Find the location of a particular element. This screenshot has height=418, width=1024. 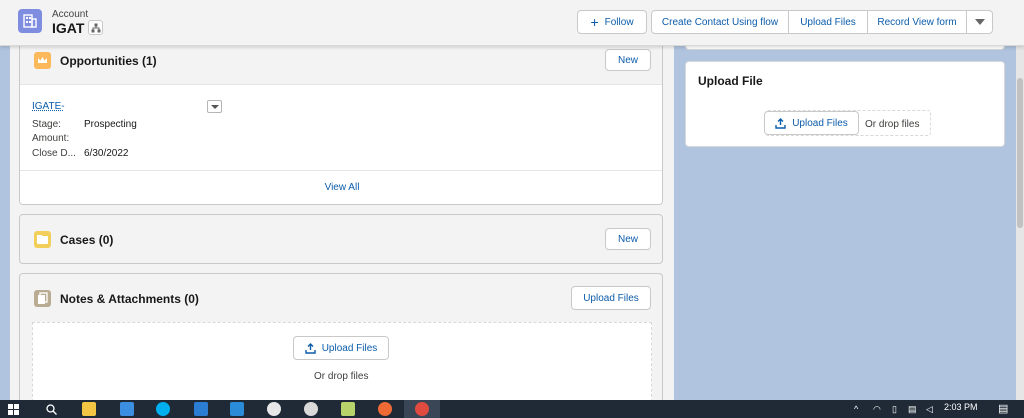

search-icon is located at coordinates (51, 409).